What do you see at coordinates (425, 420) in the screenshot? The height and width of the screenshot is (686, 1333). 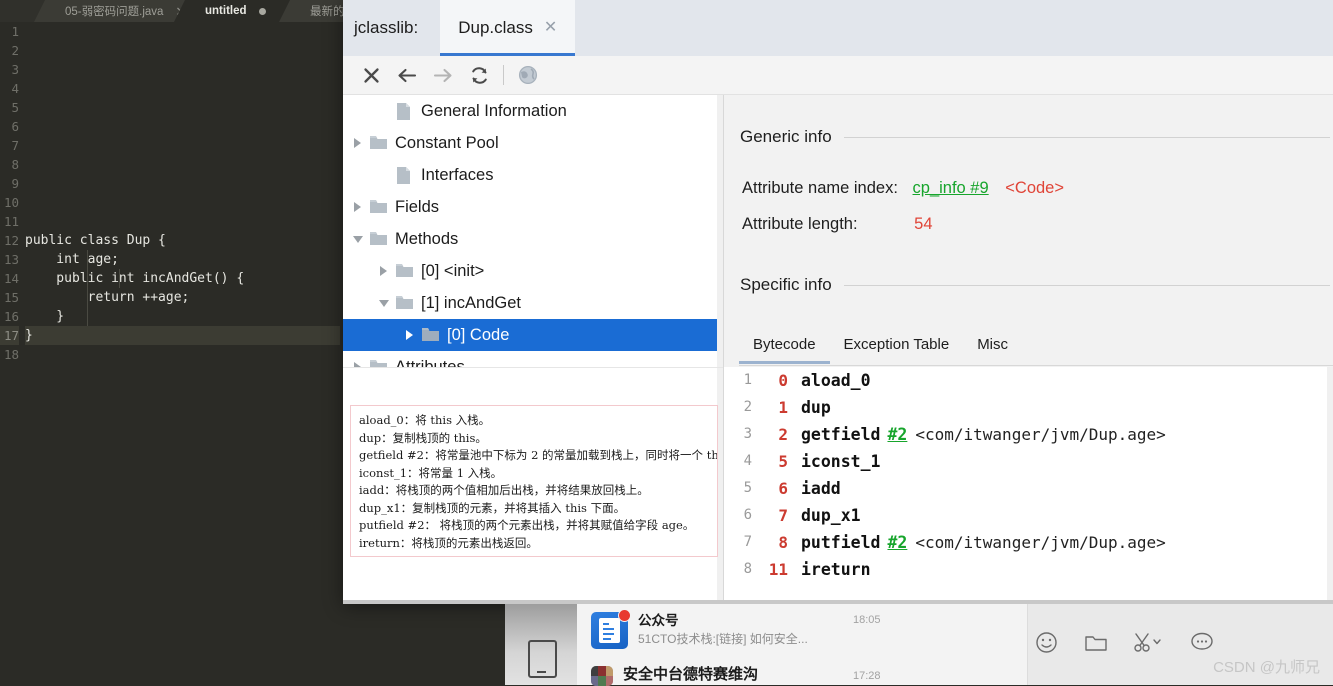 I see `annotation-line: aload_0：将 this 入栈。` at bounding box center [425, 420].